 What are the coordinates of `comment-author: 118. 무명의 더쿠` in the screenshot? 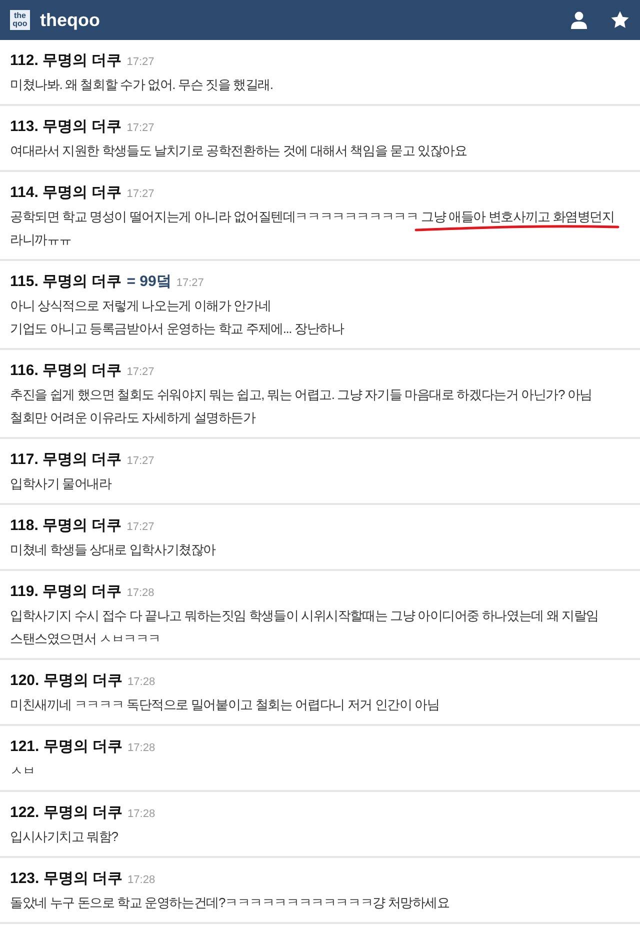 It's located at (66, 526).